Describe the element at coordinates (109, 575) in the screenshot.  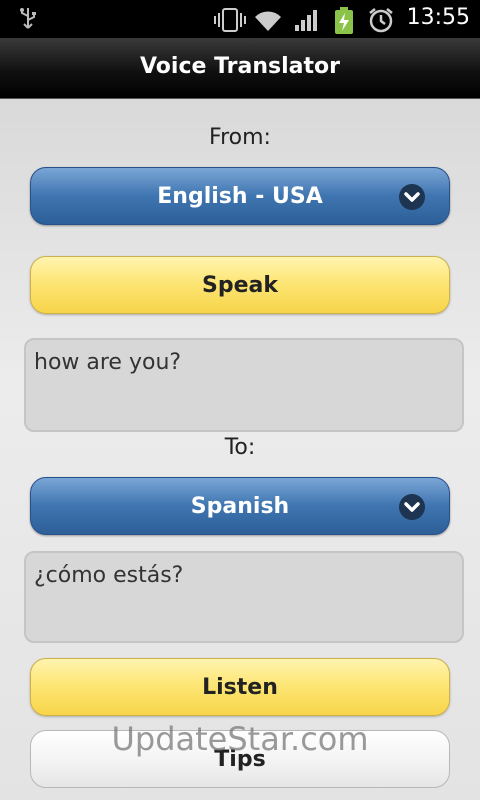
I see `translated-text: ¿cómo estás?` at that location.